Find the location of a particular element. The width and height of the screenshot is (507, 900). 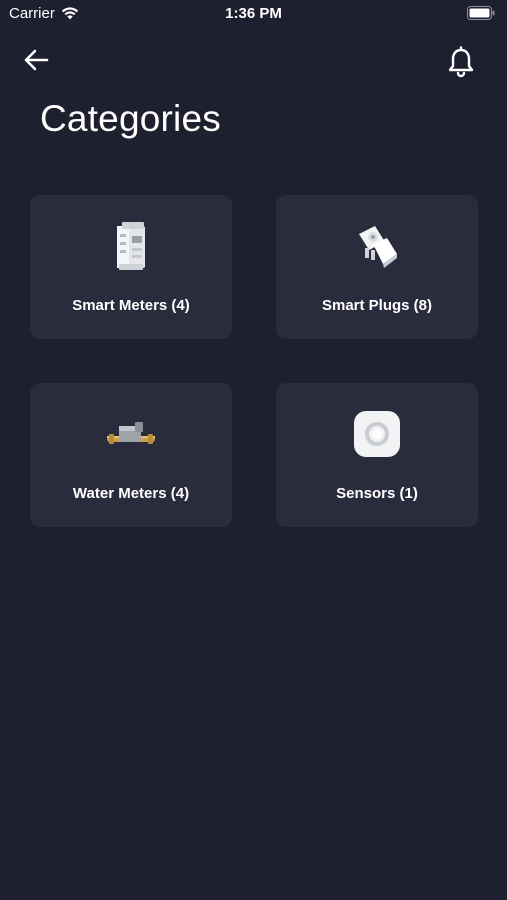

category-label: Sensors (1) is located at coordinates (377, 493).